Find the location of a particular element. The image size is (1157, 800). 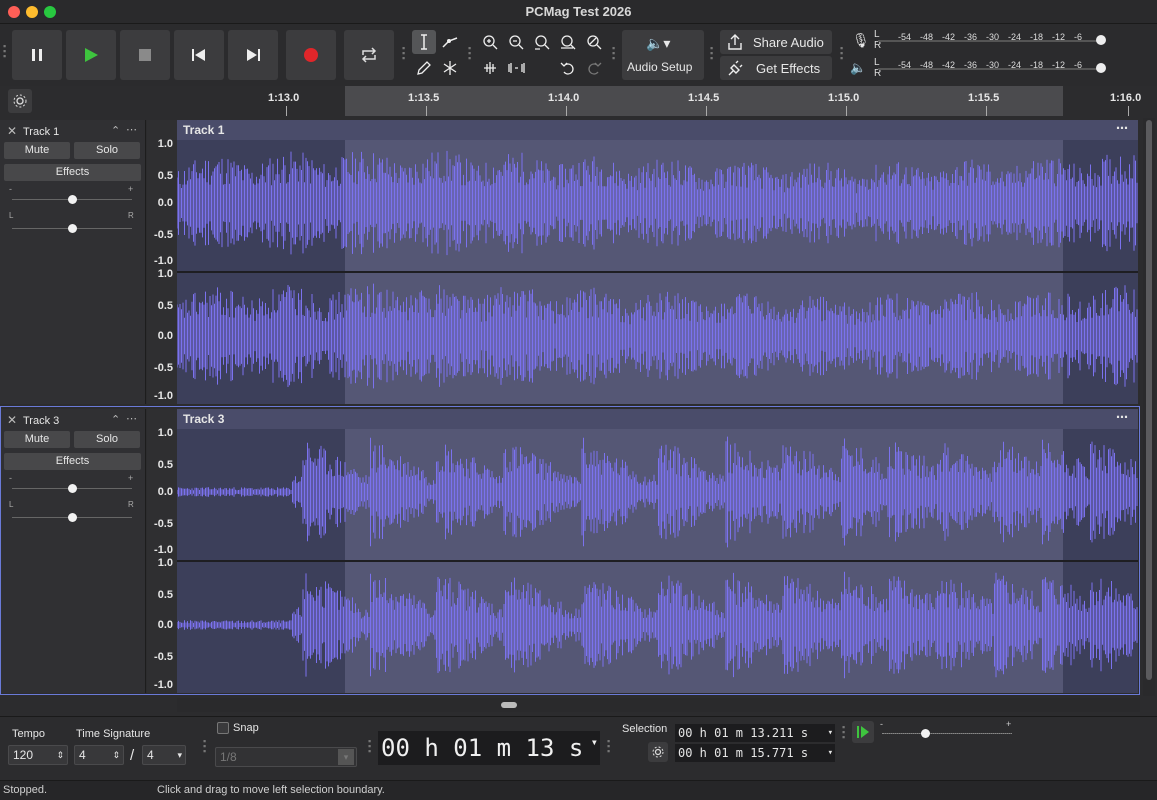

selection-grip: ▪ ▪ ▪ is located at coordinates (609, 746).